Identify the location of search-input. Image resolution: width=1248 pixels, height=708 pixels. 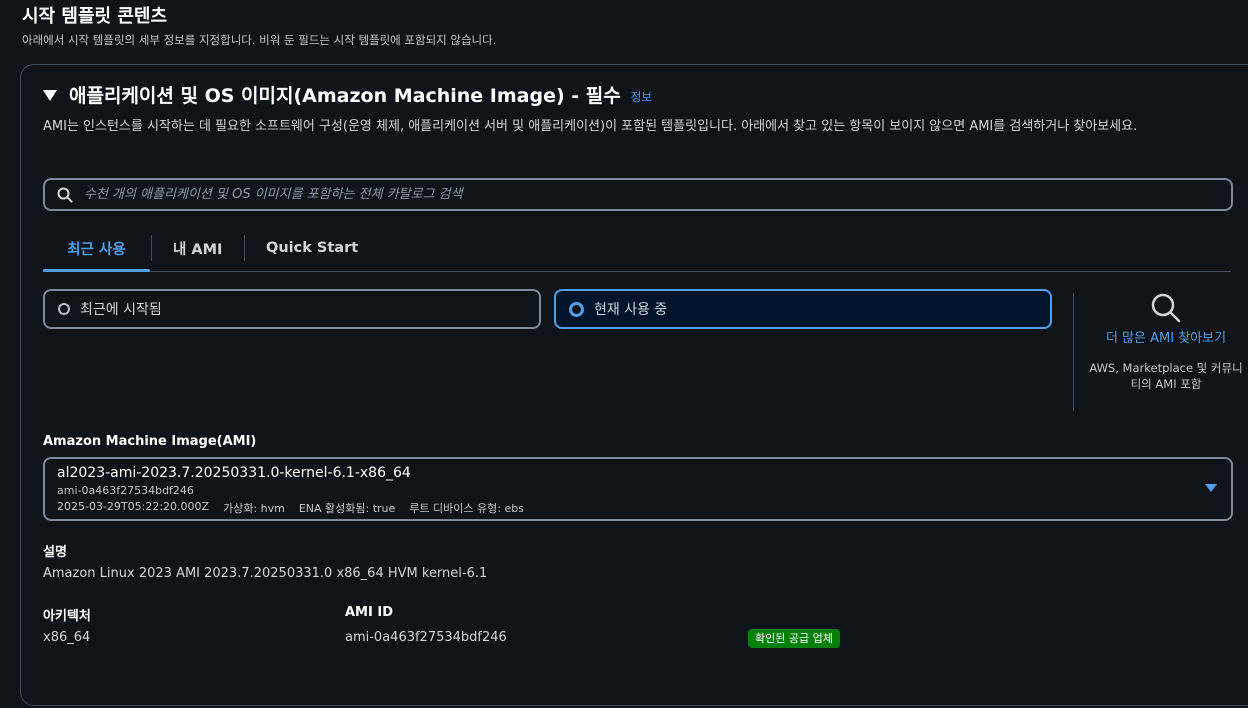
(656, 194).